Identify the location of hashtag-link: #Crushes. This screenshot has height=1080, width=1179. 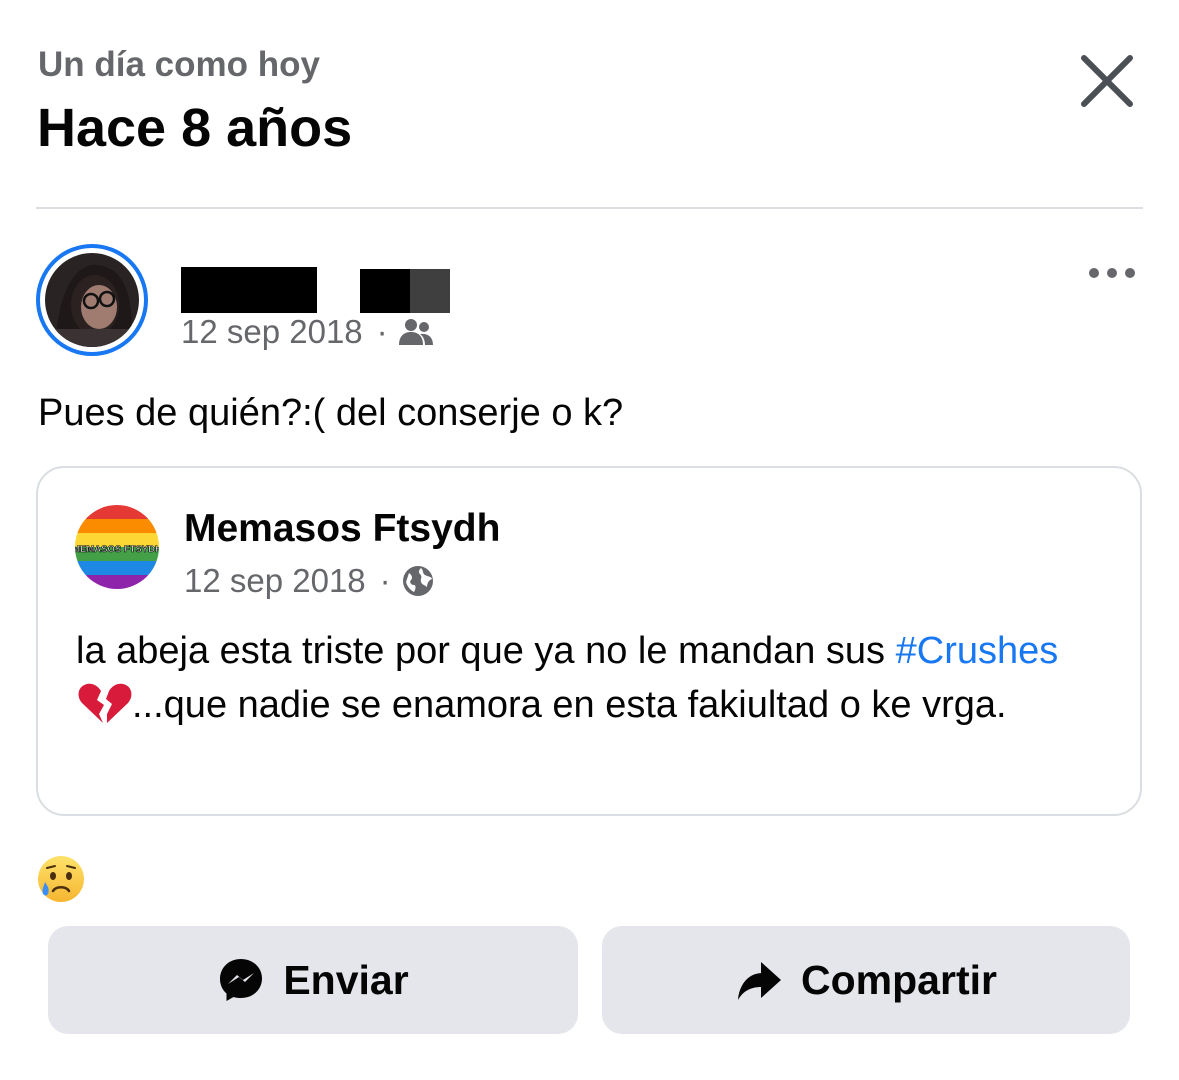
(977, 651).